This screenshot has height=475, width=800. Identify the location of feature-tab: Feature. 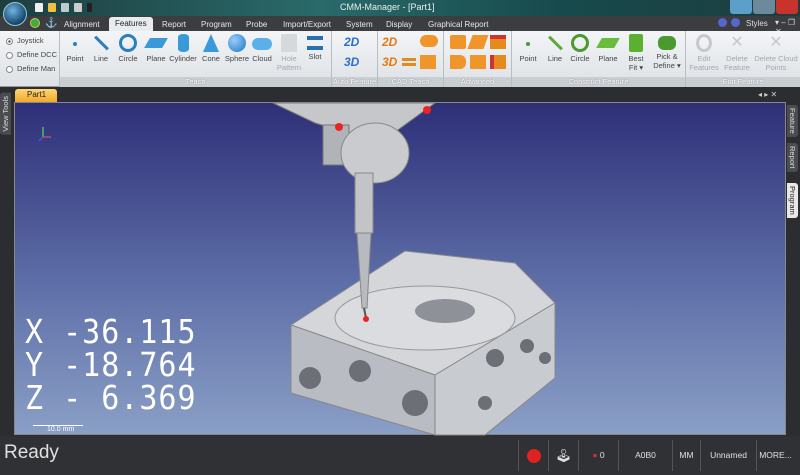
(792, 121).